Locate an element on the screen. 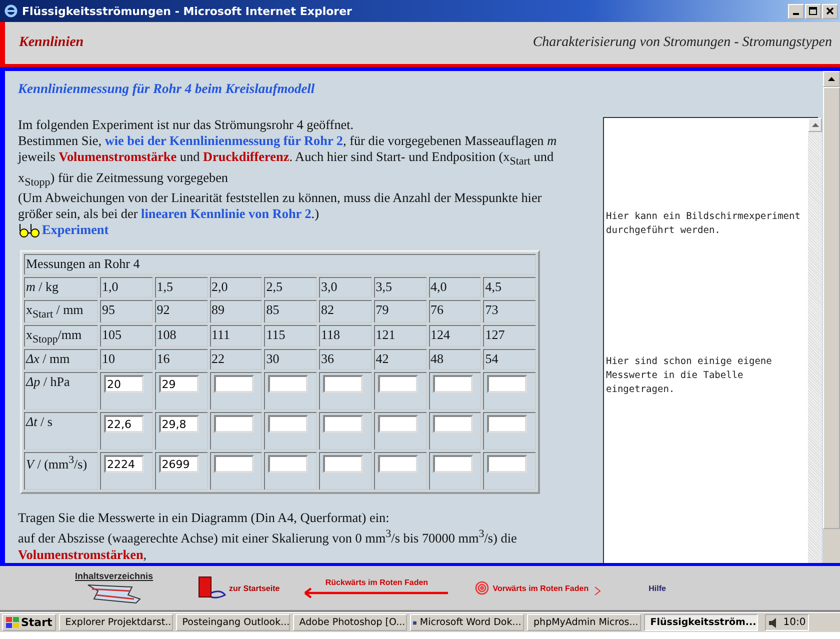 The image size is (840, 639). text-link: linearen Kennlinie von Rohr 2 is located at coordinates (226, 214).